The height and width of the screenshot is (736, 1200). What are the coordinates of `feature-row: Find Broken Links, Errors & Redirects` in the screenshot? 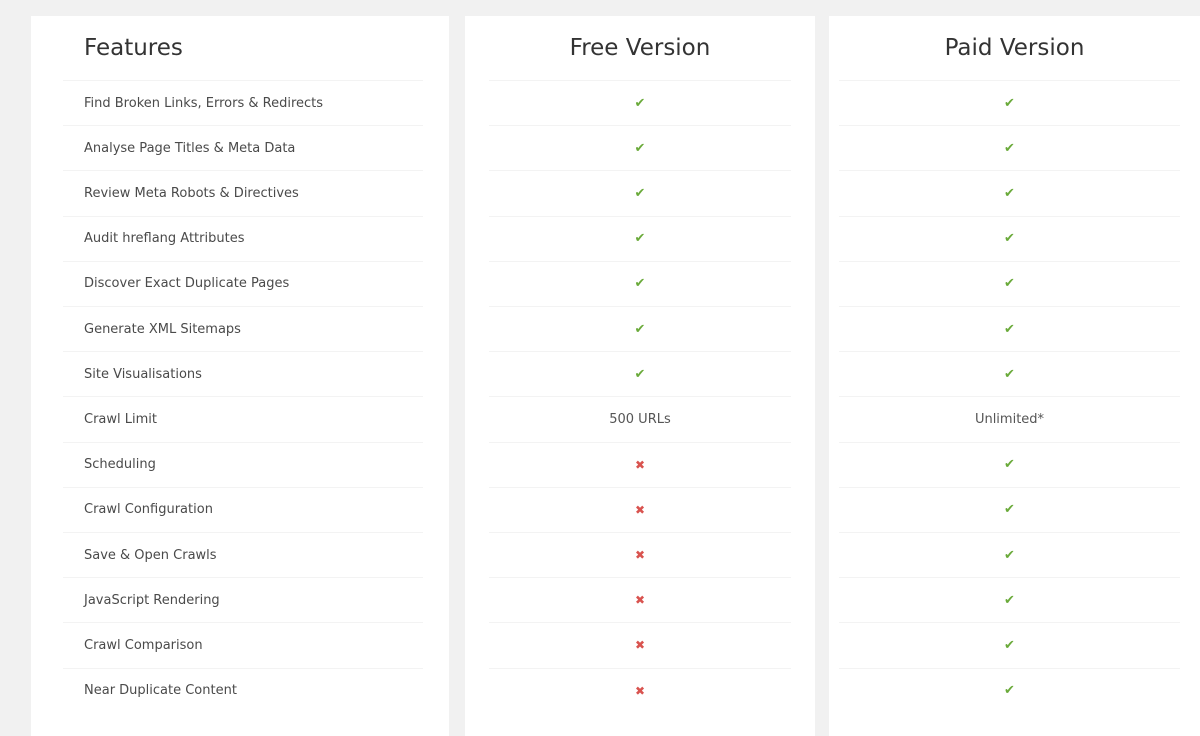 It's located at (243, 102).